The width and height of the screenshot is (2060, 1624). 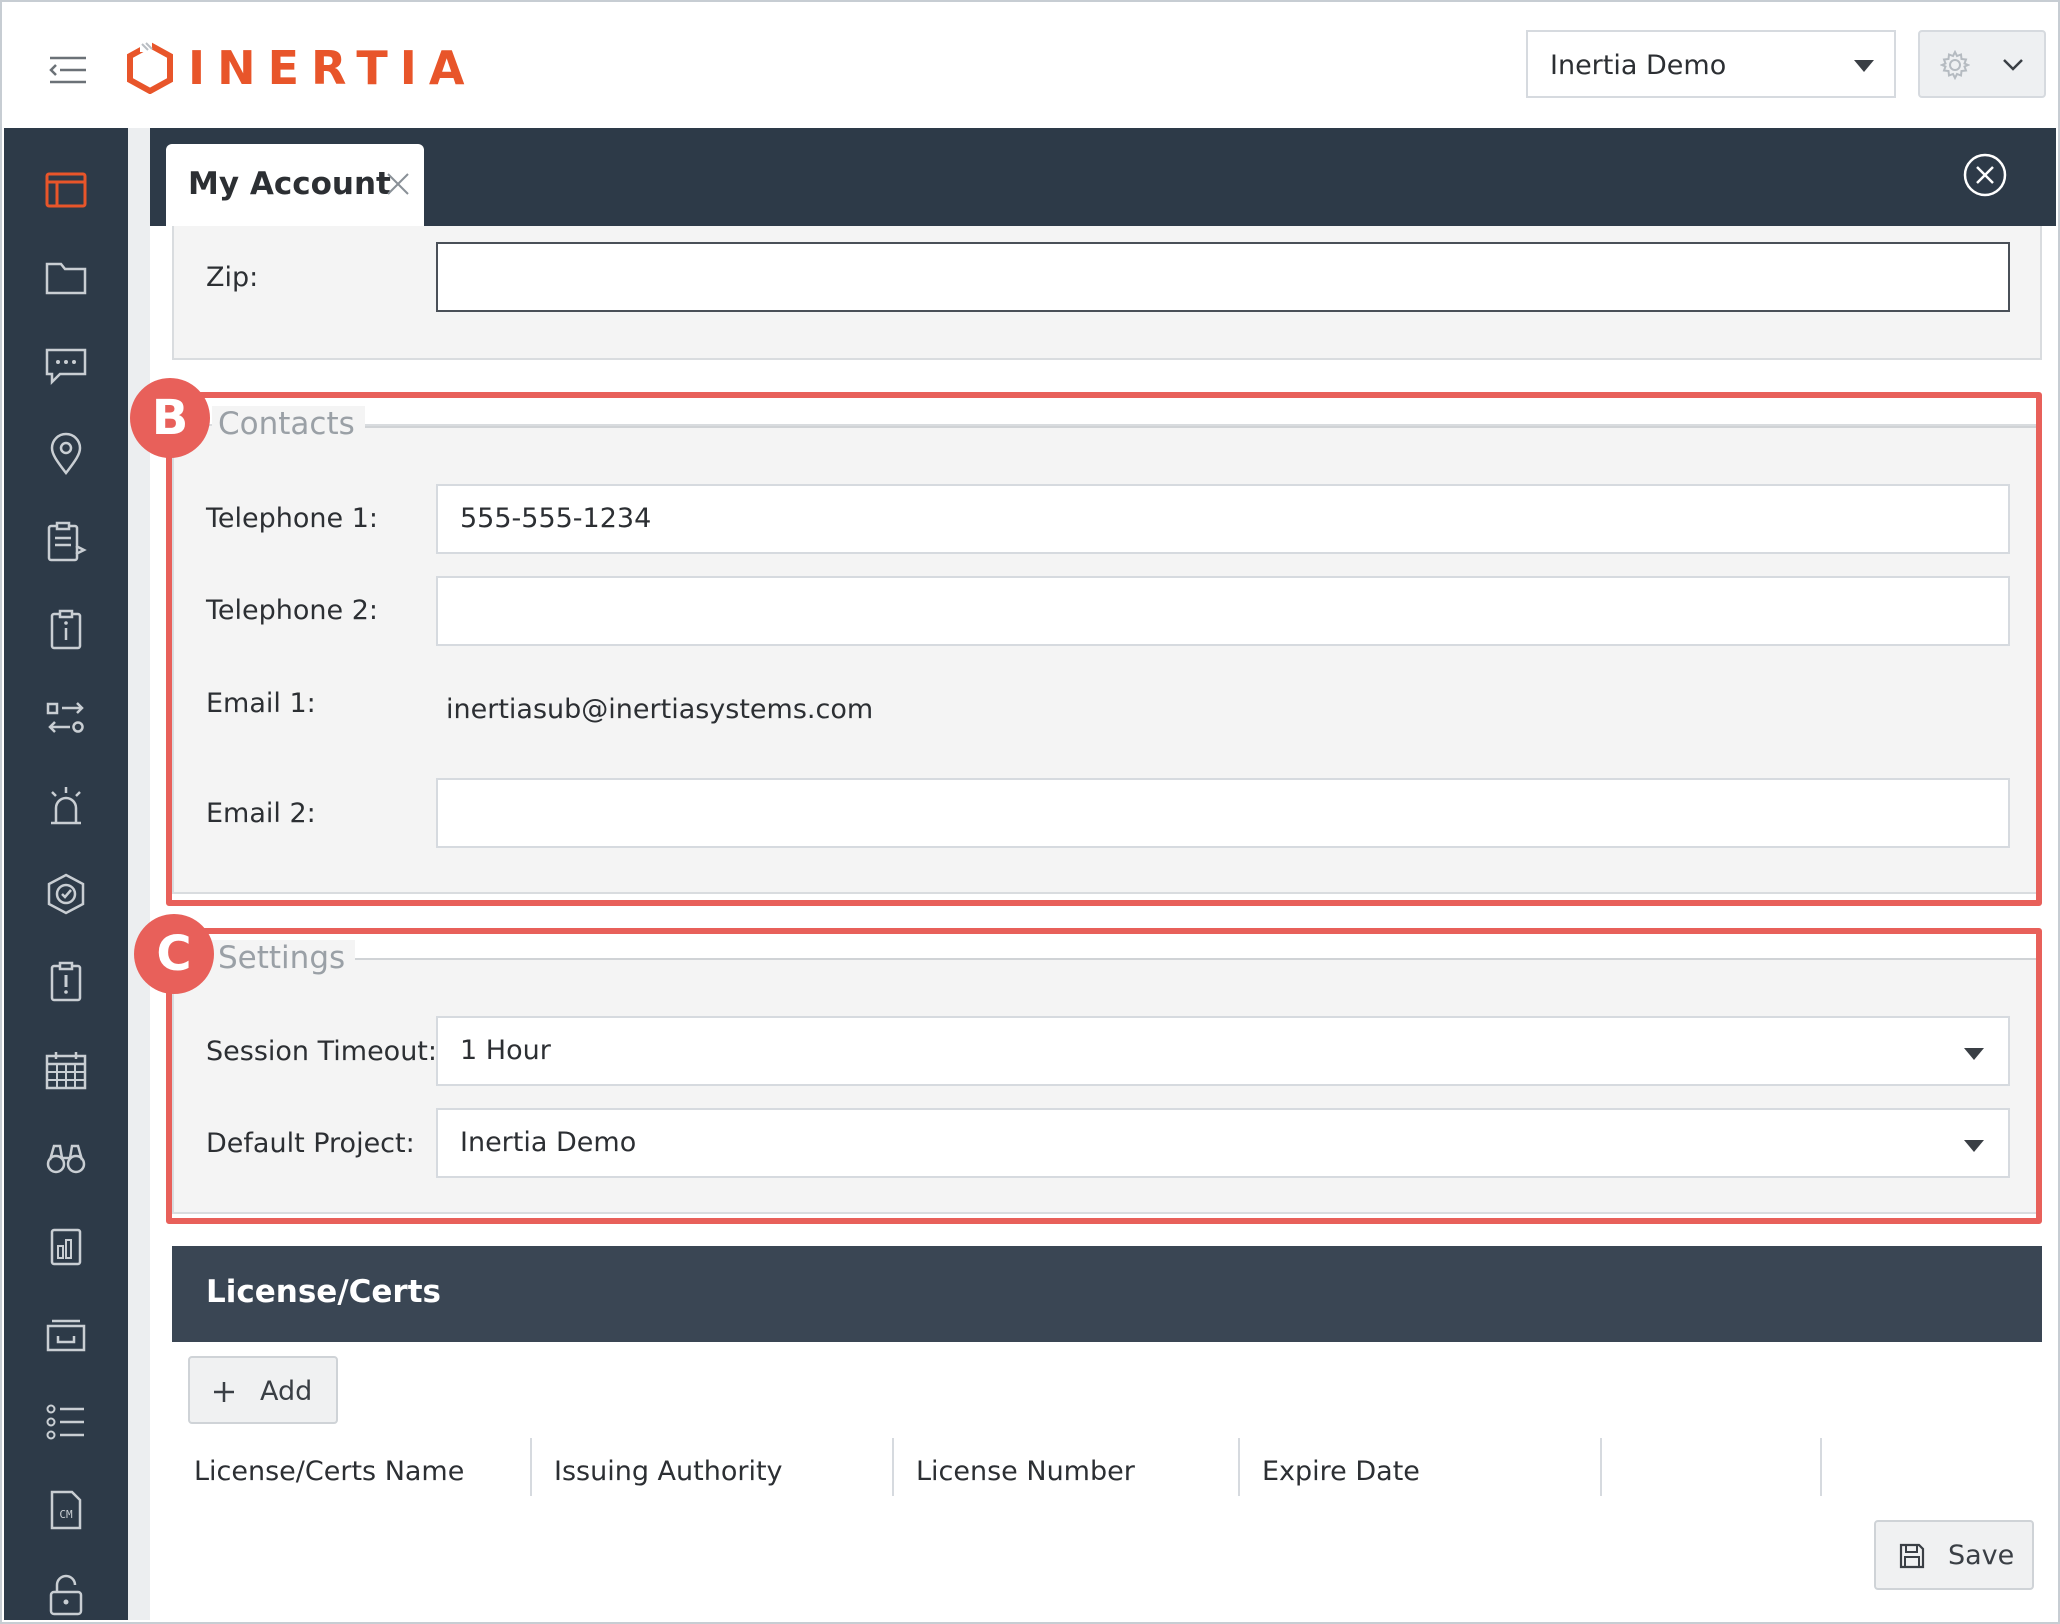 What do you see at coordinates (1981, 1555) in the screenshot?
I see `save-button-label: Save` at bounding box center [1981, 1555].